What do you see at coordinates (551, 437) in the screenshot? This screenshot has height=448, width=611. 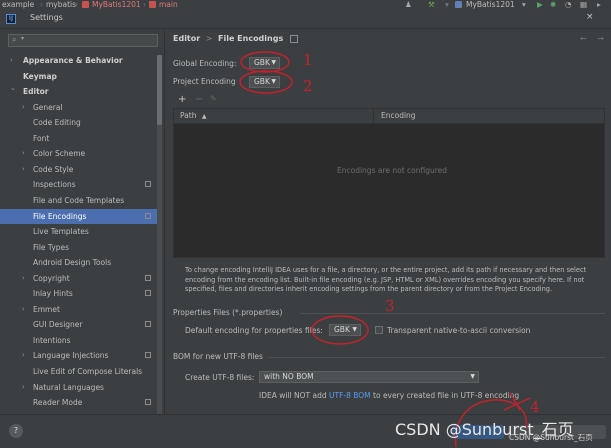 I see `csdn-watermark-small: CSDN @Sunburst_石页` at bounding box center [551, 437].